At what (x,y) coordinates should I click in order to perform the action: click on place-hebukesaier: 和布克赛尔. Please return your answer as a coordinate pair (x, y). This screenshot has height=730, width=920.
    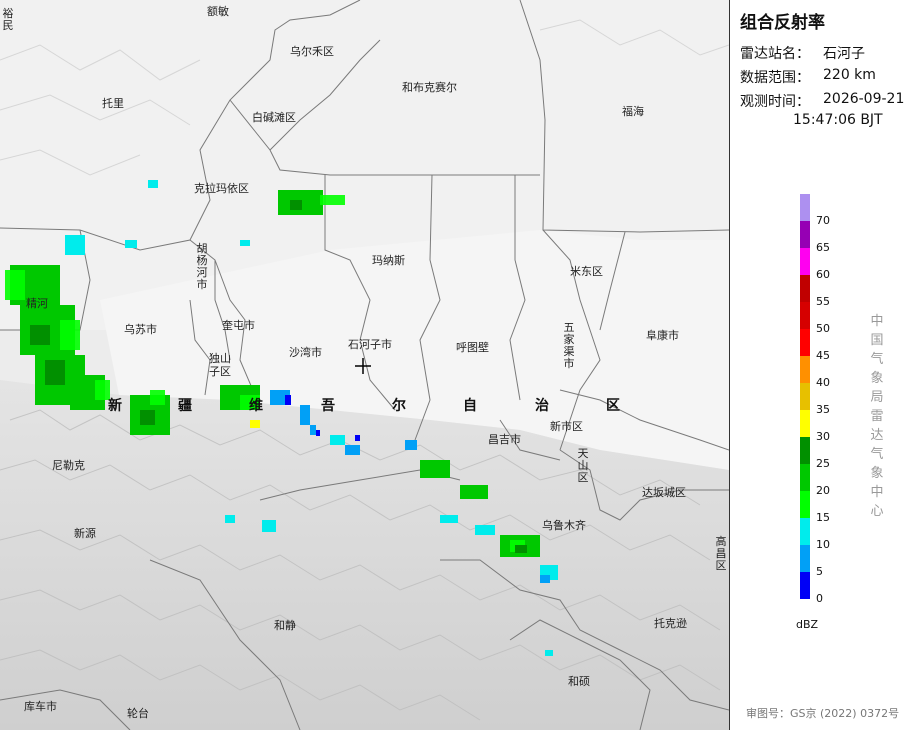
    Looking at the image, I should click on (429, 87).